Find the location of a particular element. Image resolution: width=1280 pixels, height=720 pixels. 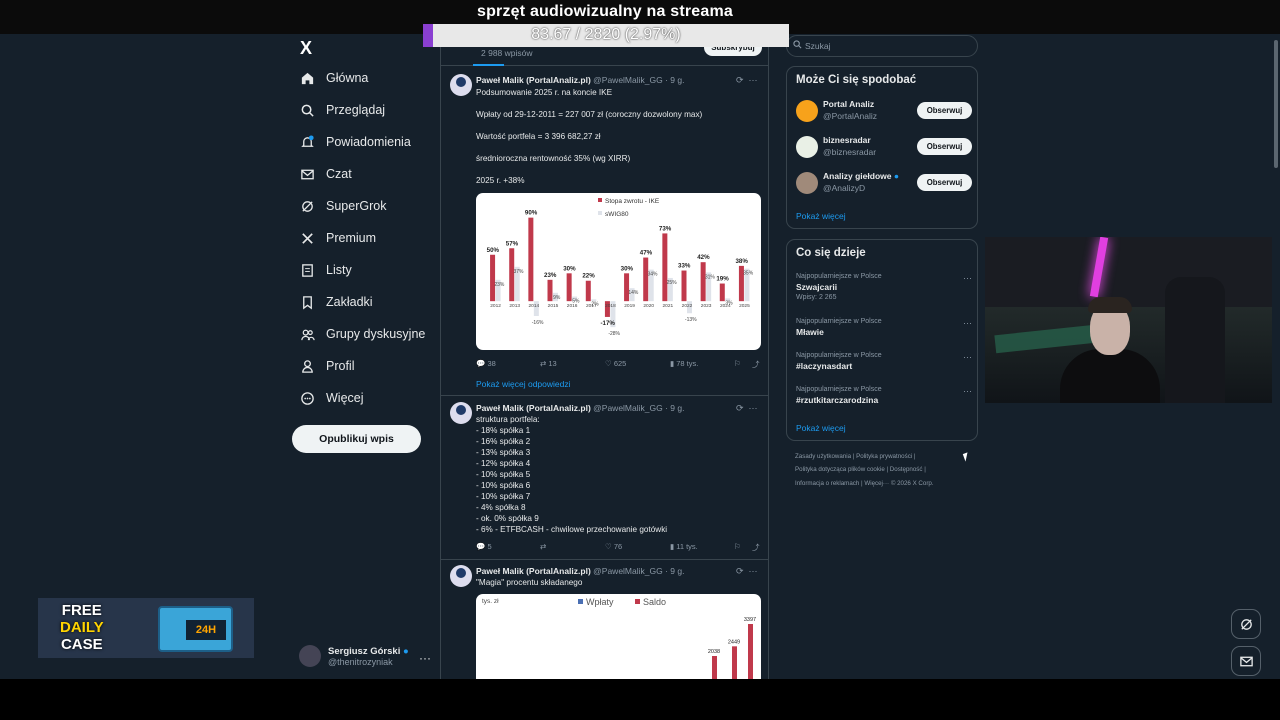

panel-title: Może Ci się spodobać is located at coordinates (856, 80).